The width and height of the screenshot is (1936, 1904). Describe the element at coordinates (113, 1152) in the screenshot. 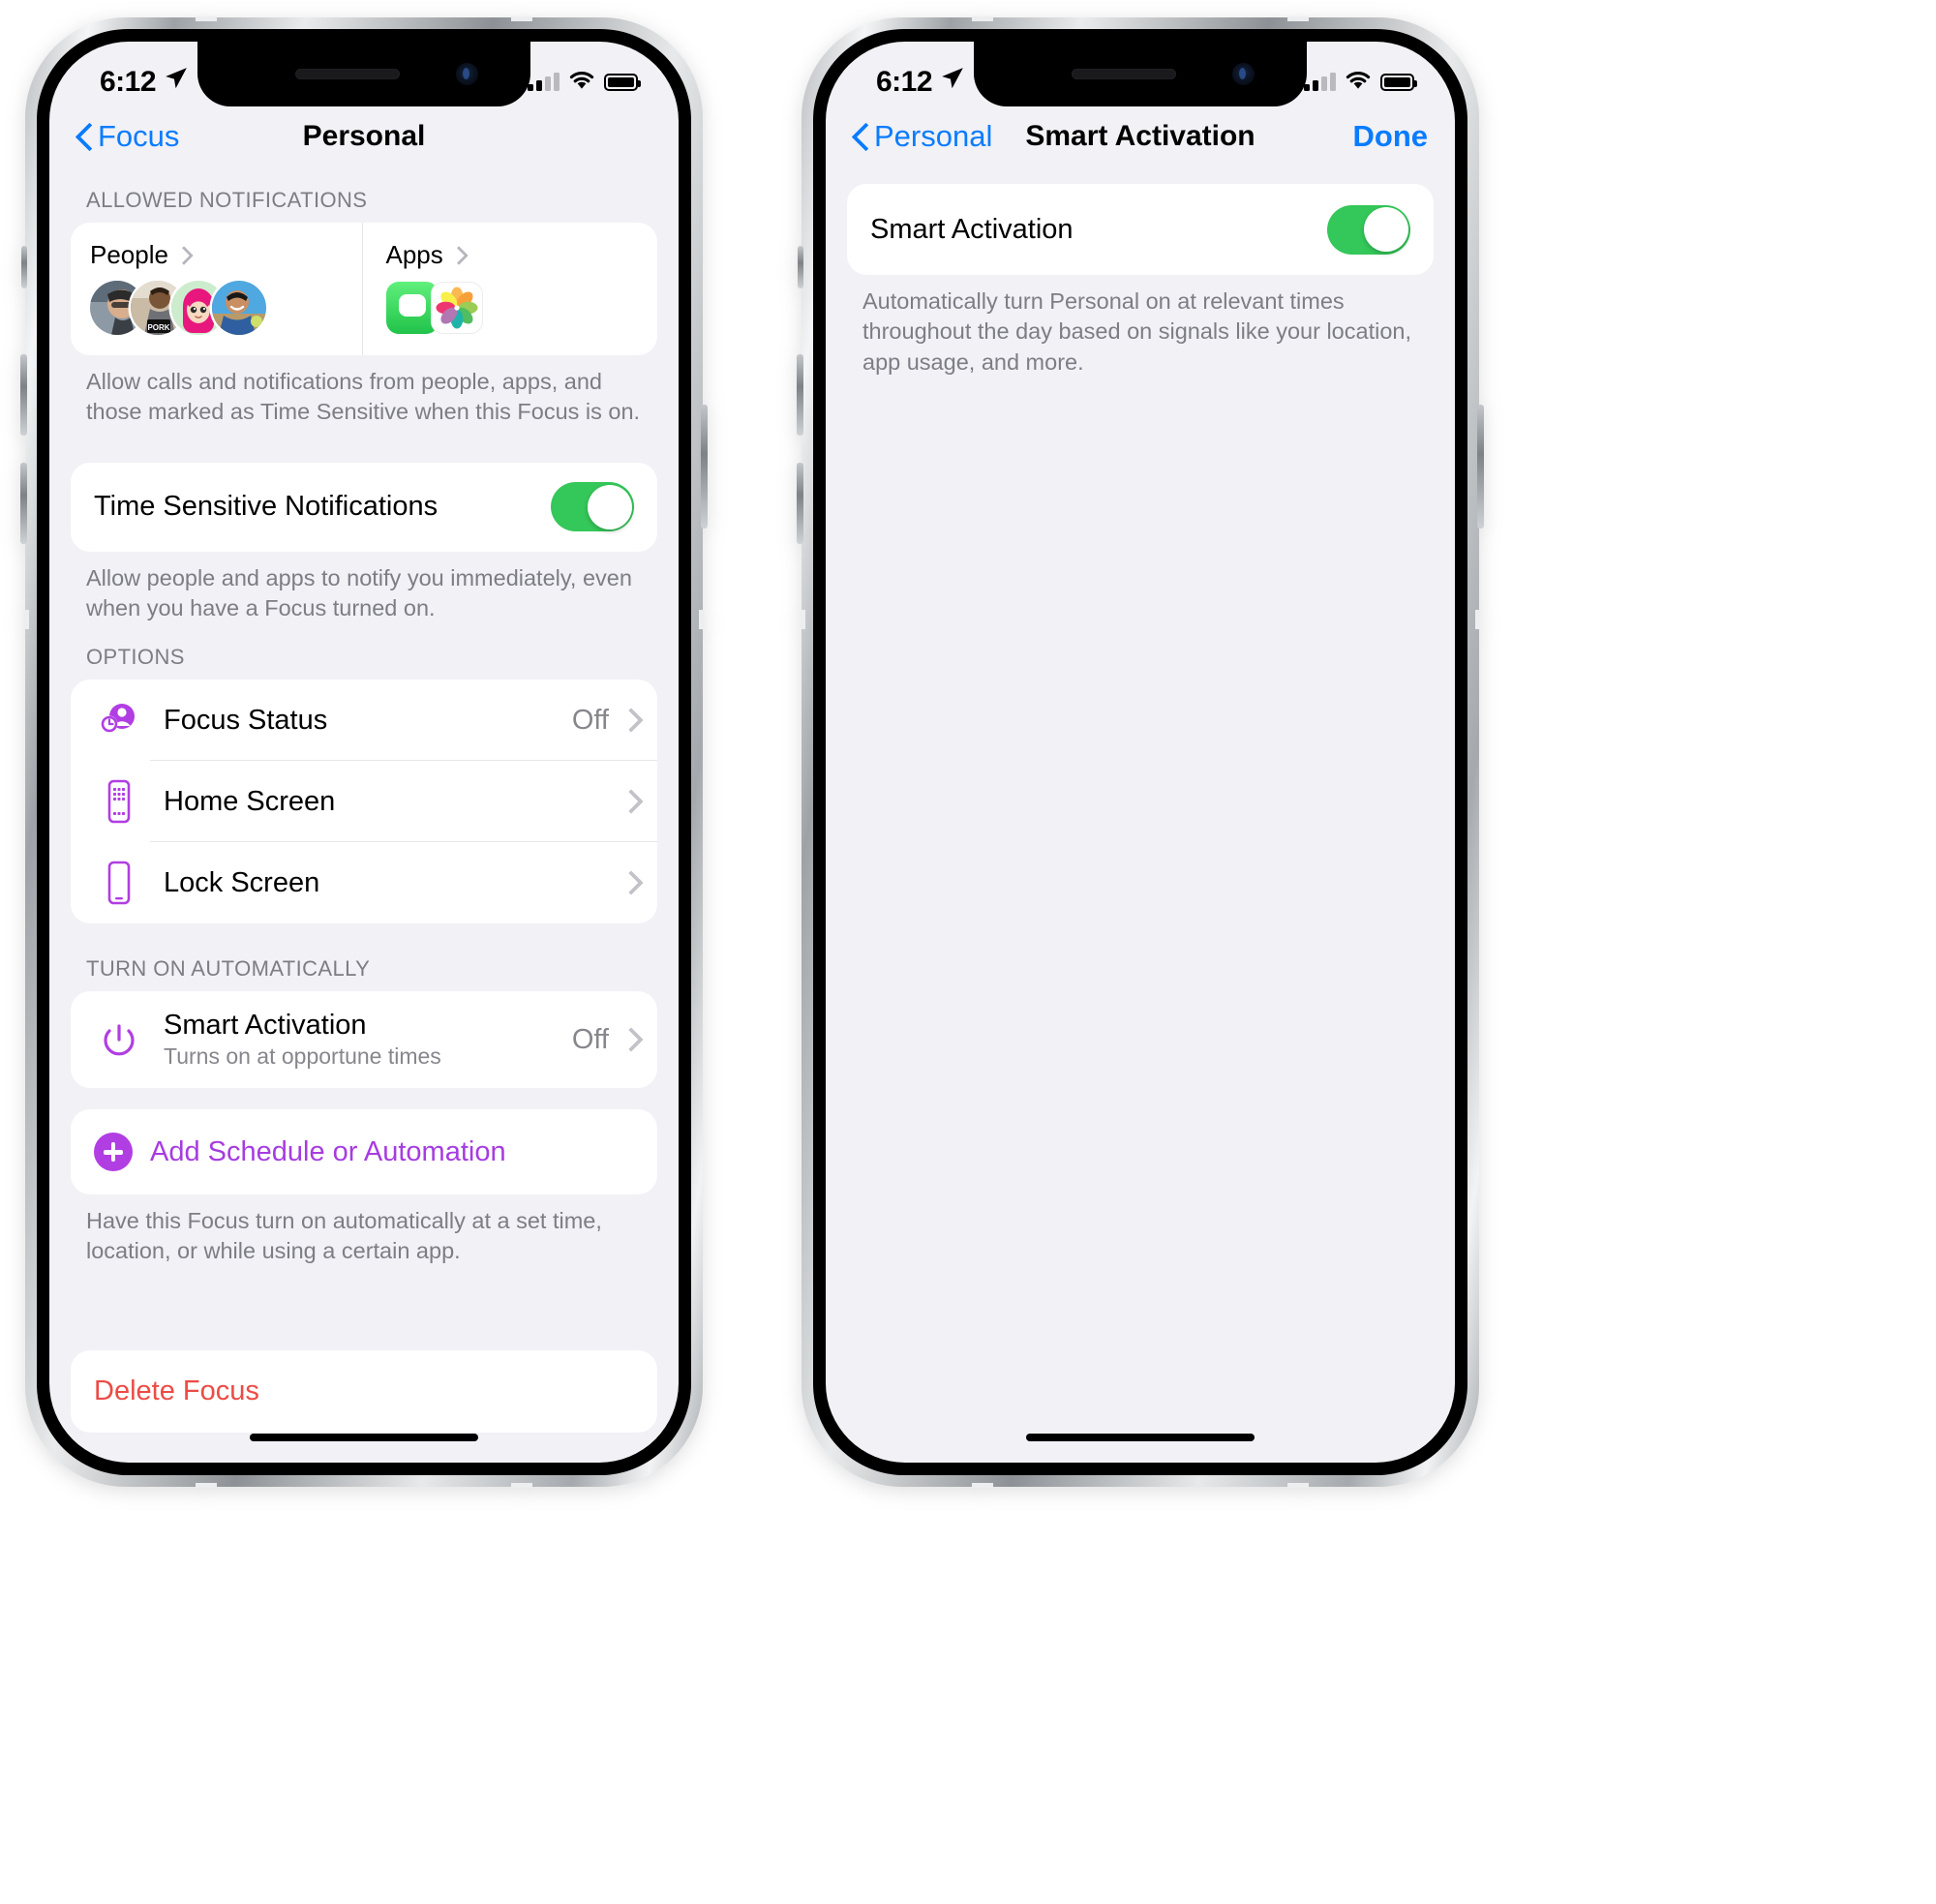

I see `plus-circle-icon` at that location.